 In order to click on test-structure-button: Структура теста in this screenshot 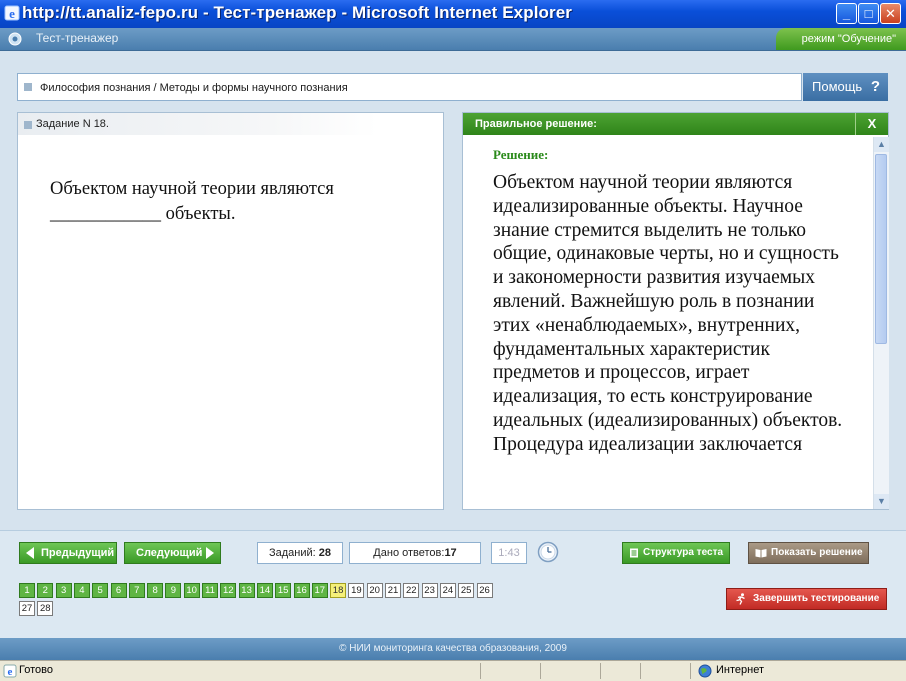, I will do `click(676, 553)`.